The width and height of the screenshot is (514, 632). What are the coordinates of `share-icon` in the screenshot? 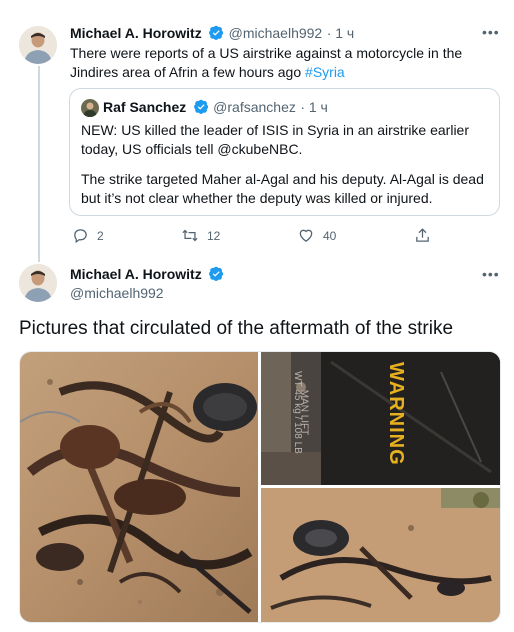 It's located at (422, 235).